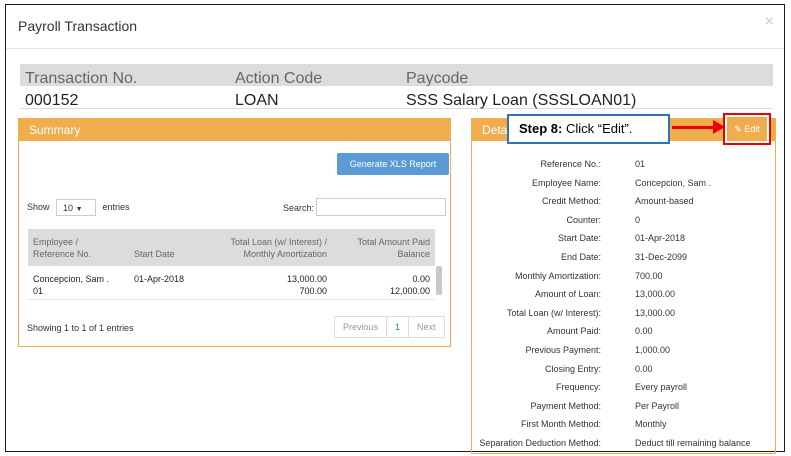  I want to click on detail-label: Separation Deduction Method:, so click(540, 443).